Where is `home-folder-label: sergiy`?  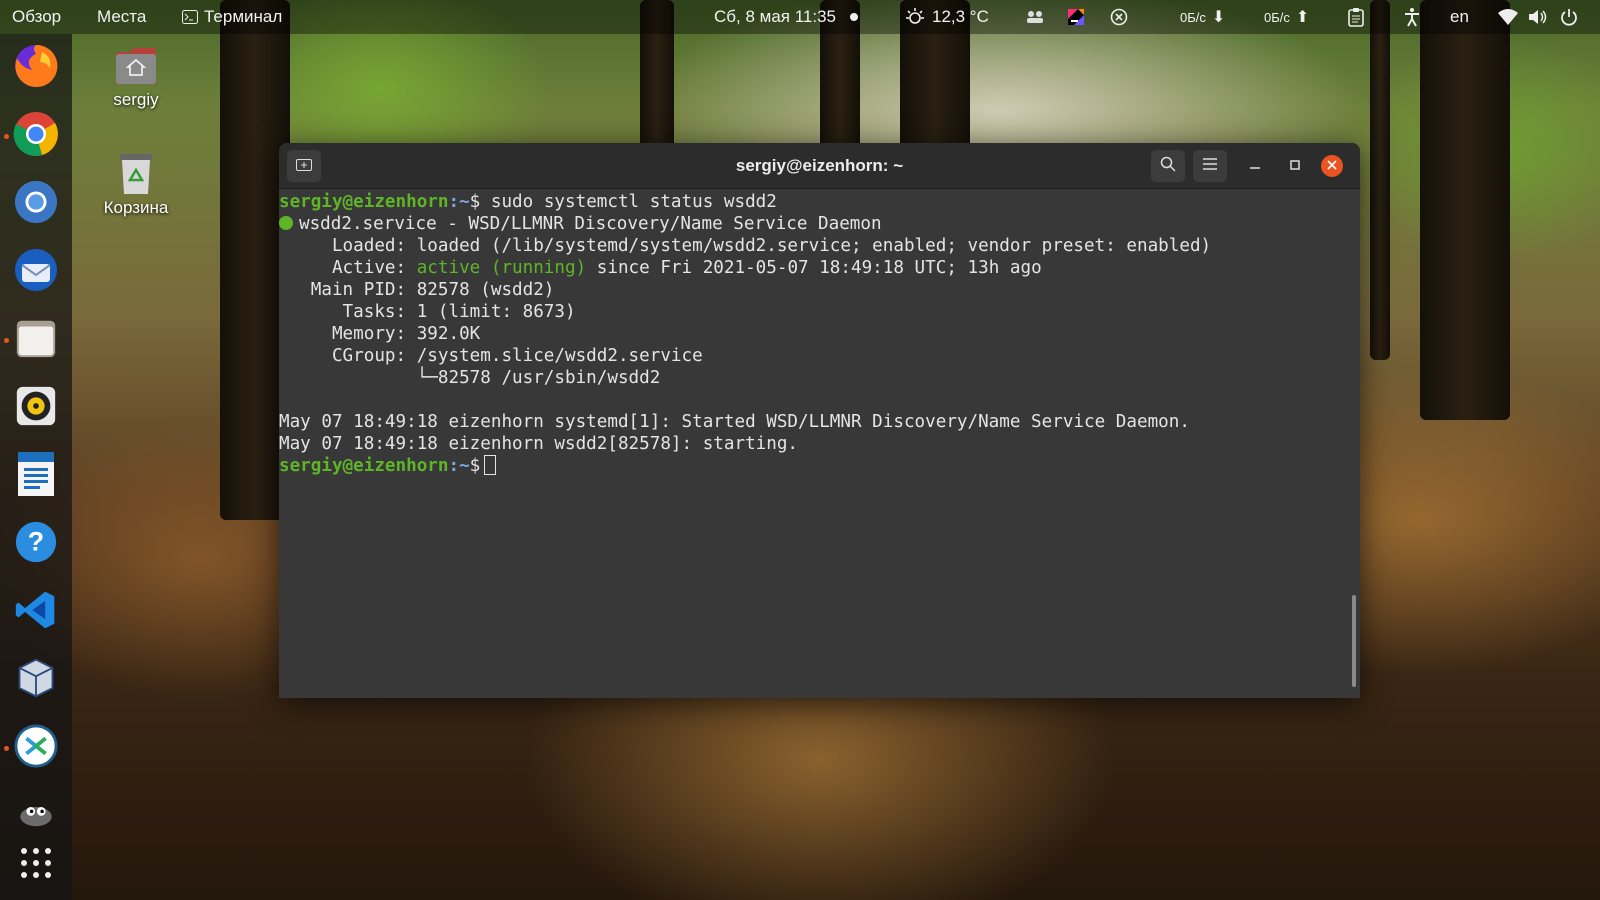
home-folder-label: sergiy is located at coordinates (136, 99).